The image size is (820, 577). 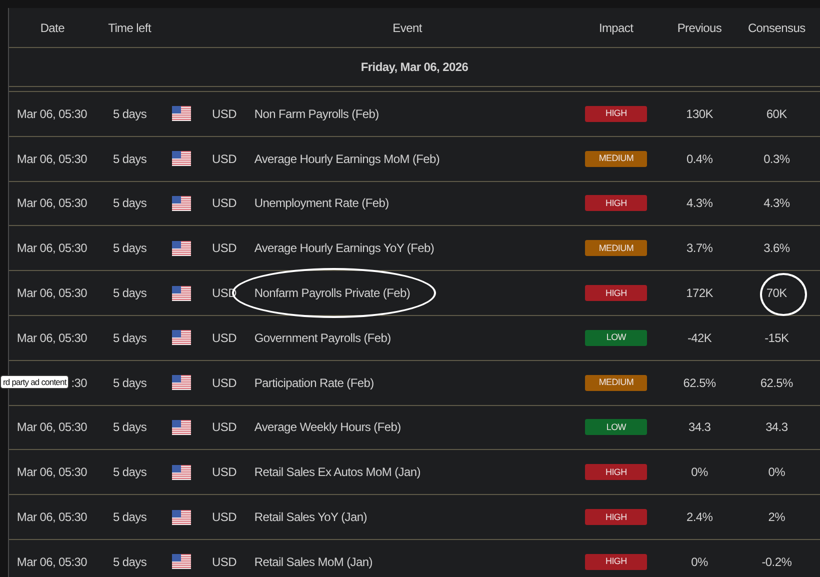 I want to click on previous-cell-text: 62.5%, so click(x=699, y=383).